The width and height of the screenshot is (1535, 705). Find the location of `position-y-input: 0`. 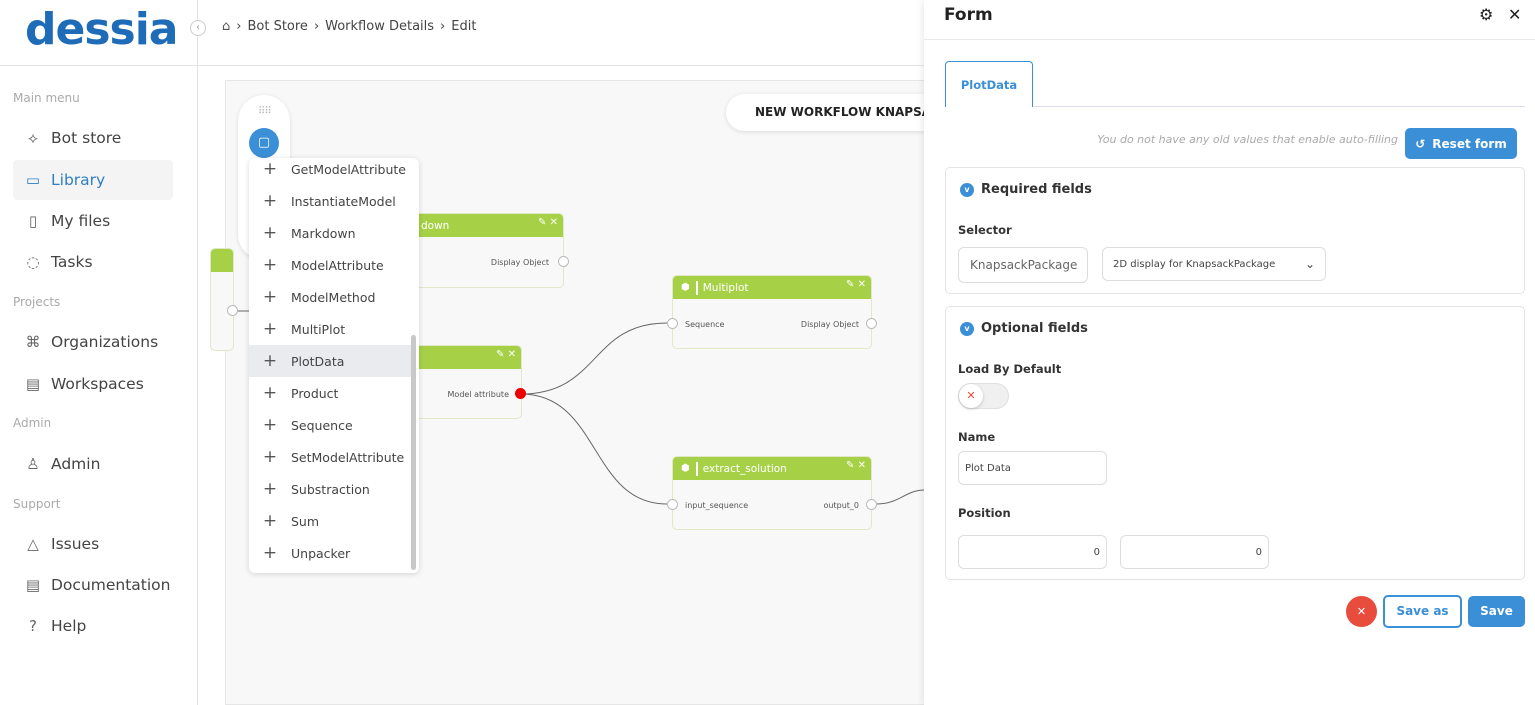

position-y-input: 0 is located at coordinates (1194, 552).